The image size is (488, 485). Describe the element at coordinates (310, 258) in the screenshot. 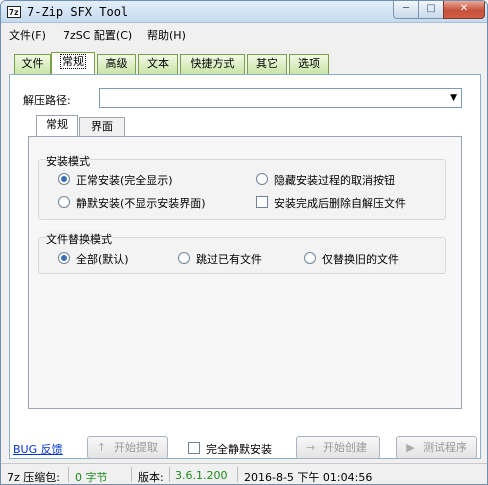

I see `radio-replace-older` at that location.